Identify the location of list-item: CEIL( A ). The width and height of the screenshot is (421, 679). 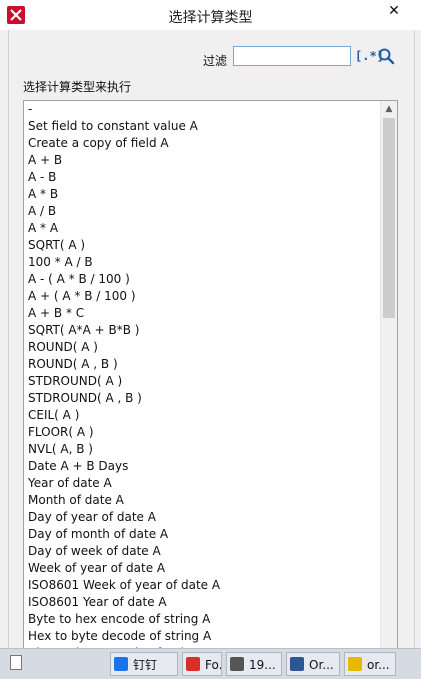
(202, 415).